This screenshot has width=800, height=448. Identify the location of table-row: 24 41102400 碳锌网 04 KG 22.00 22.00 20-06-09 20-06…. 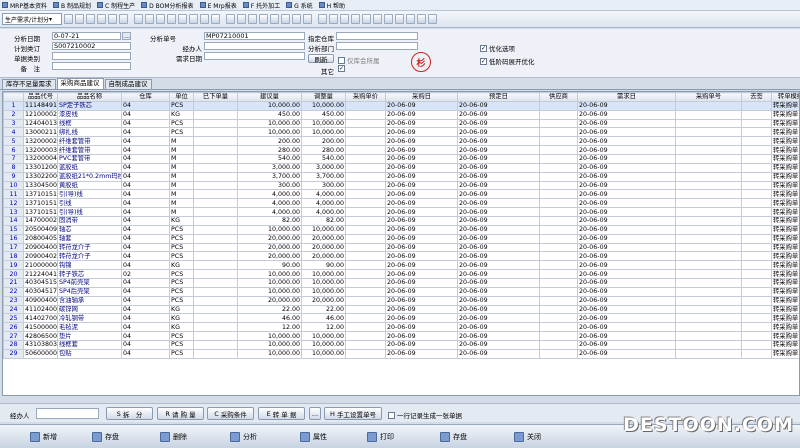
(401, 309).